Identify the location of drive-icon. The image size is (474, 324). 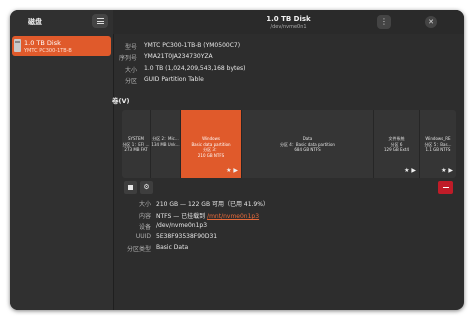
(17, 45).